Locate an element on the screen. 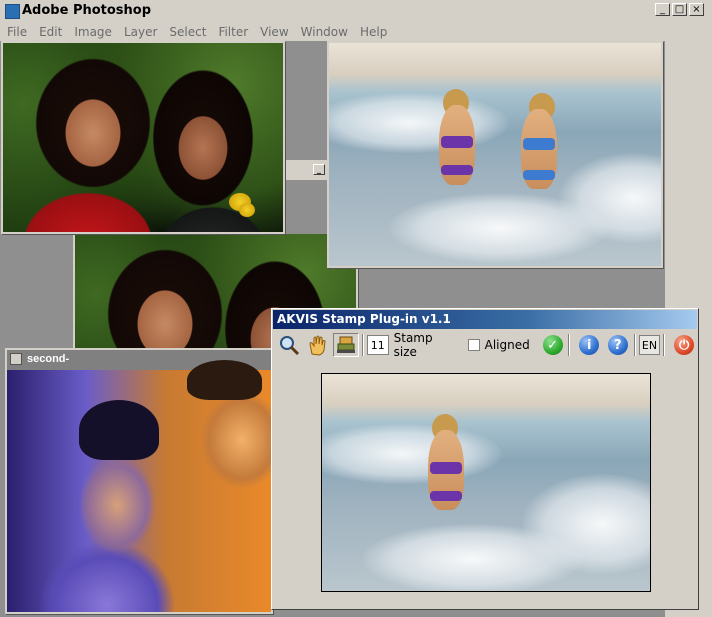 This screenshot has height=617, width=712. maximize-button: □ is located at coordinates (679, 9).